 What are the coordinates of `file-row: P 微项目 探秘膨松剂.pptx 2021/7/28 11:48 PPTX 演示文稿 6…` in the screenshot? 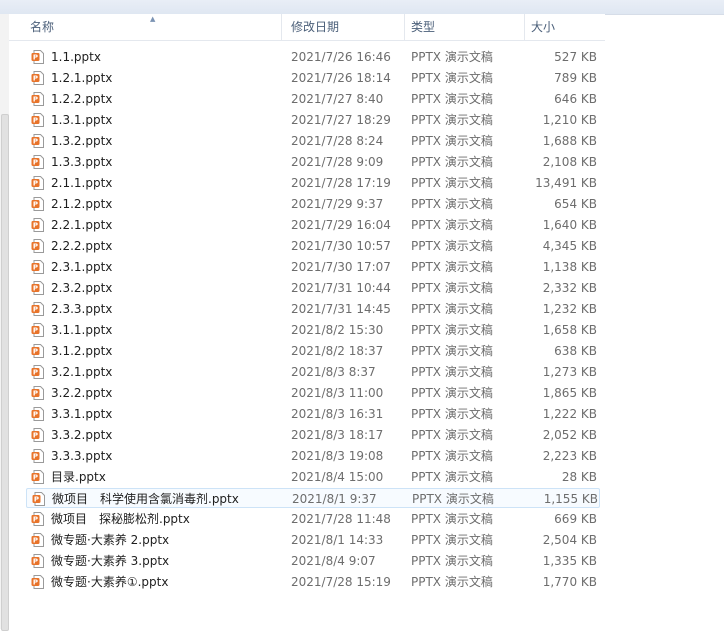 It's located at (313, 519).